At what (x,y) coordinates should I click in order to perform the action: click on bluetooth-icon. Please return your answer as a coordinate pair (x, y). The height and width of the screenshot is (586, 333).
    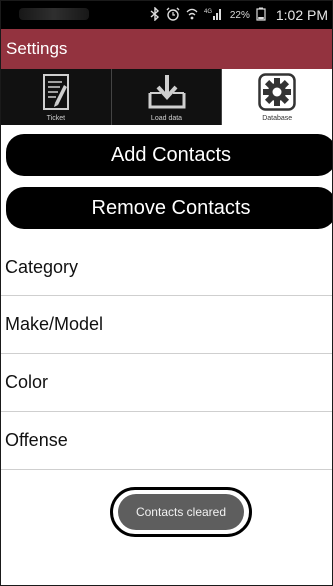
    Looking at the image, I should click on (155, 14).